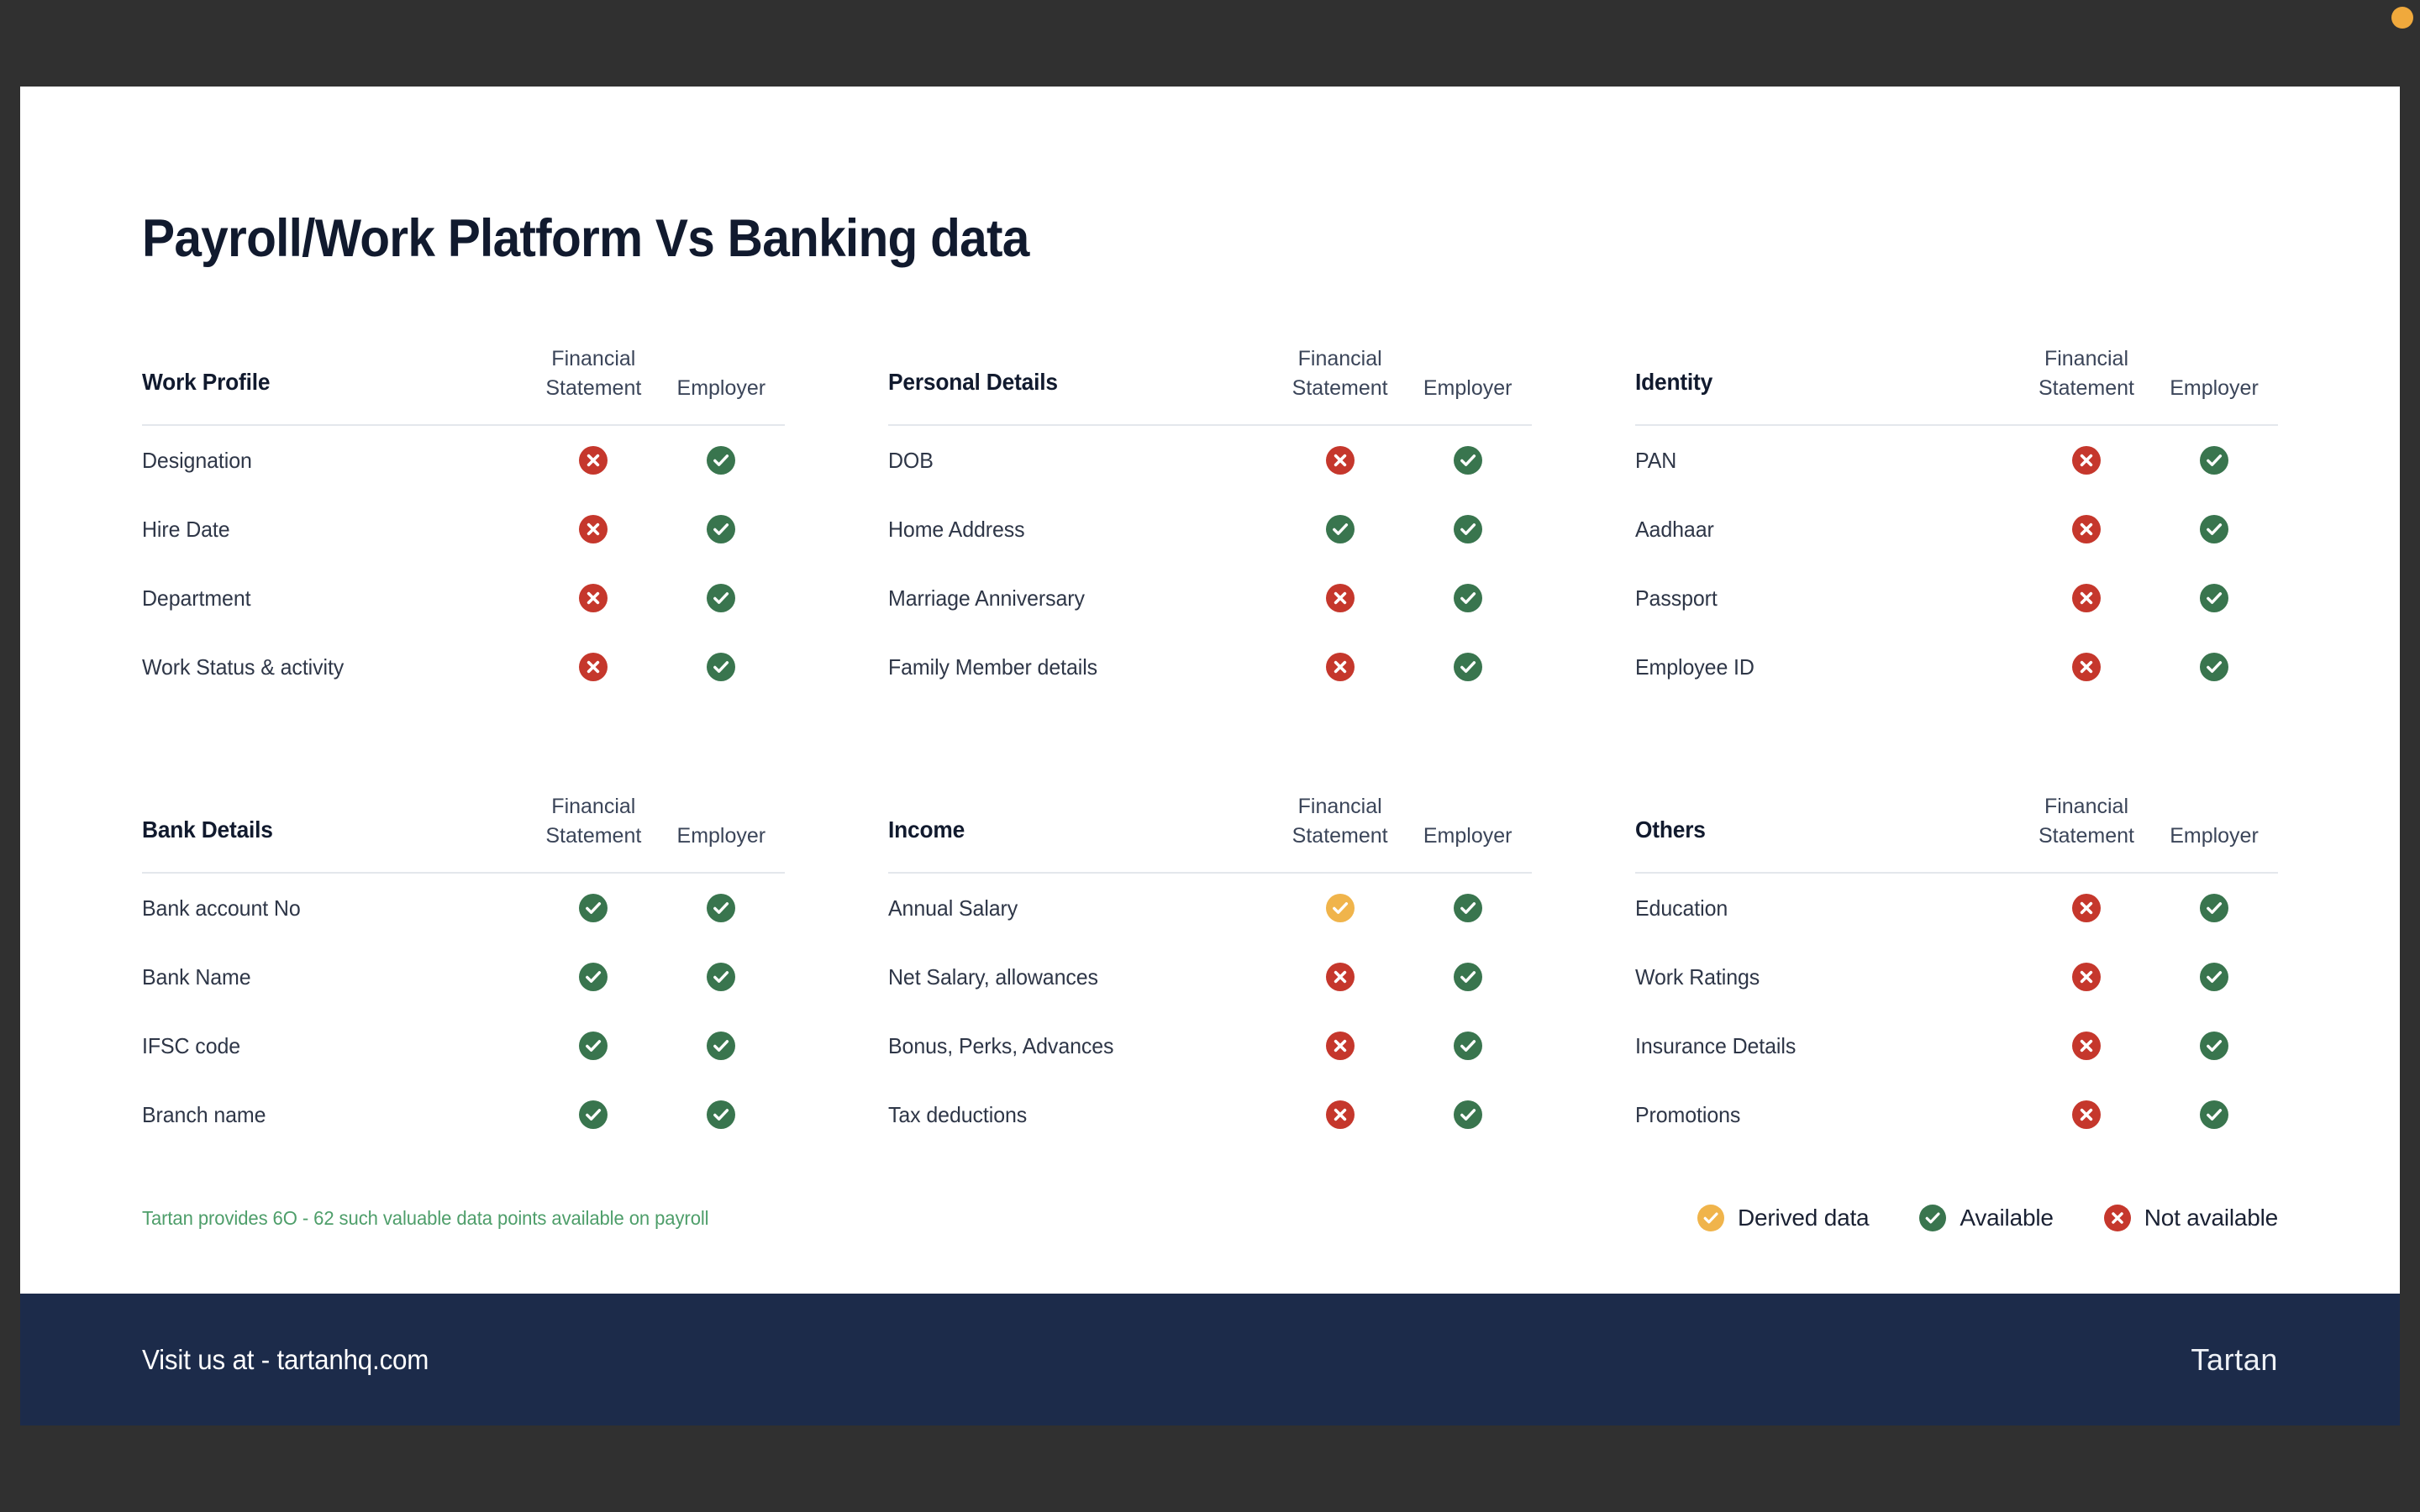  Describe the element at coordinates (1209, 1114) in the screenshot. I see `table-row: Tax deductions` at that location.